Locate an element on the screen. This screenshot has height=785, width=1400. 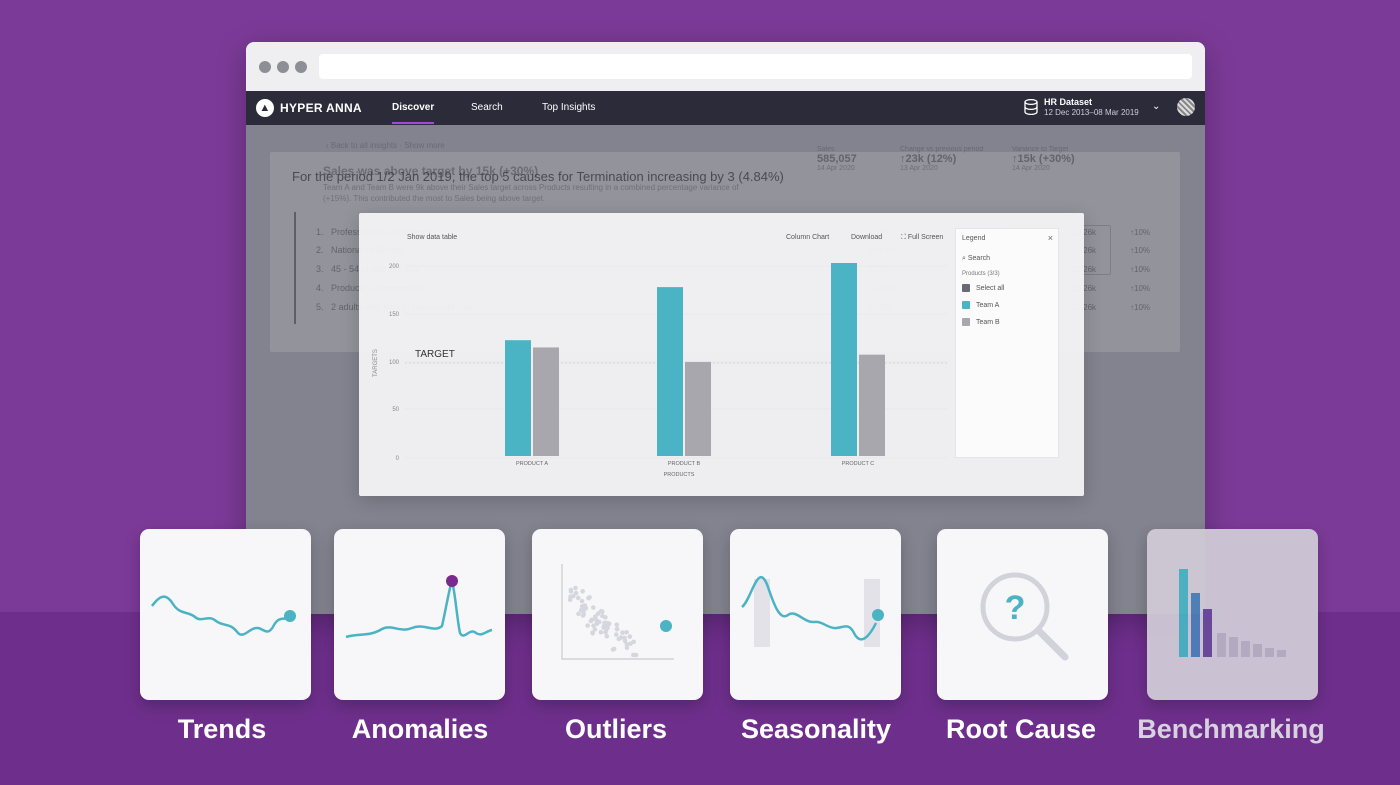
magnifier-question-icon: ? is located at coordinates (1024, 616).